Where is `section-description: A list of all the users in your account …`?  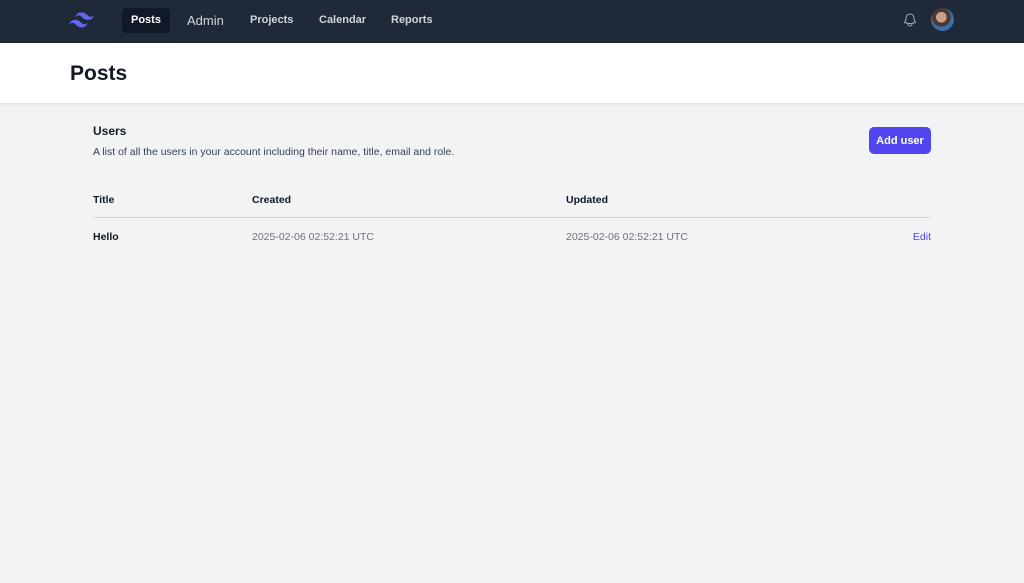
section-description: A list of all the users in your account … is located at coordinates (274, 152).